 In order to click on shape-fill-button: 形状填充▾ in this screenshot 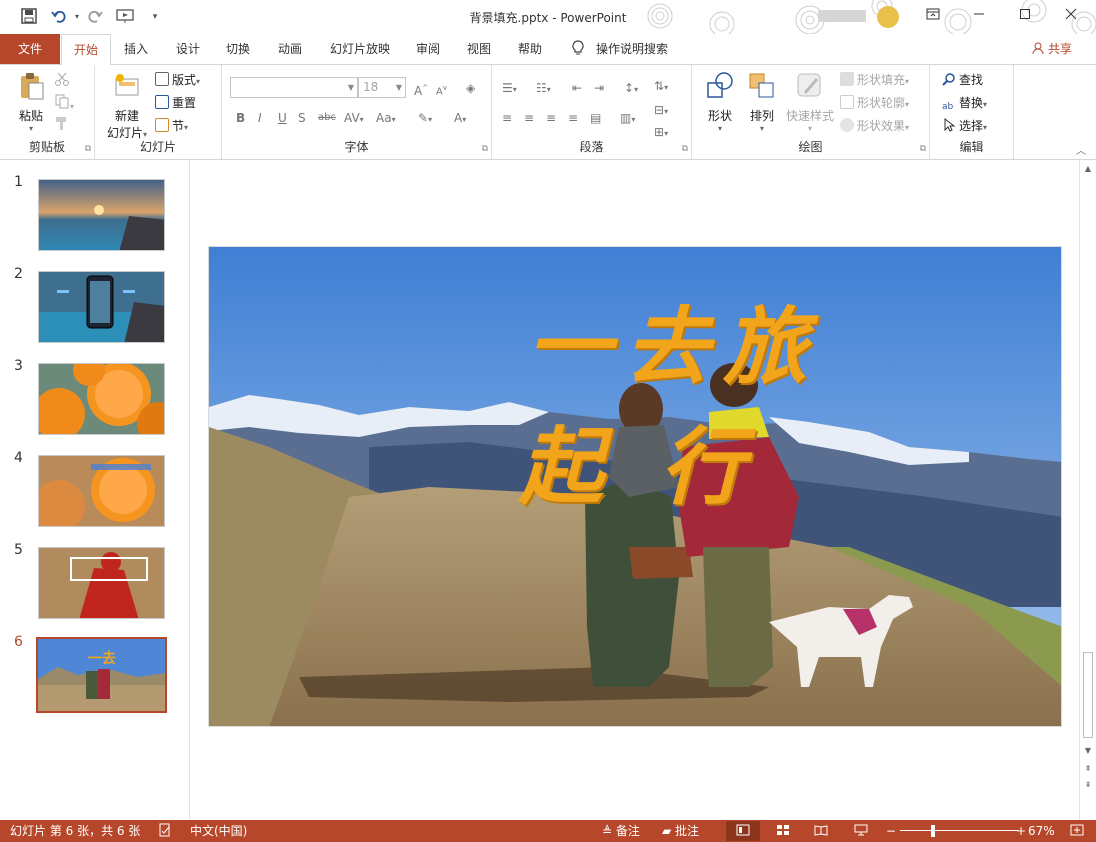, I will do `click(874, 80)`.